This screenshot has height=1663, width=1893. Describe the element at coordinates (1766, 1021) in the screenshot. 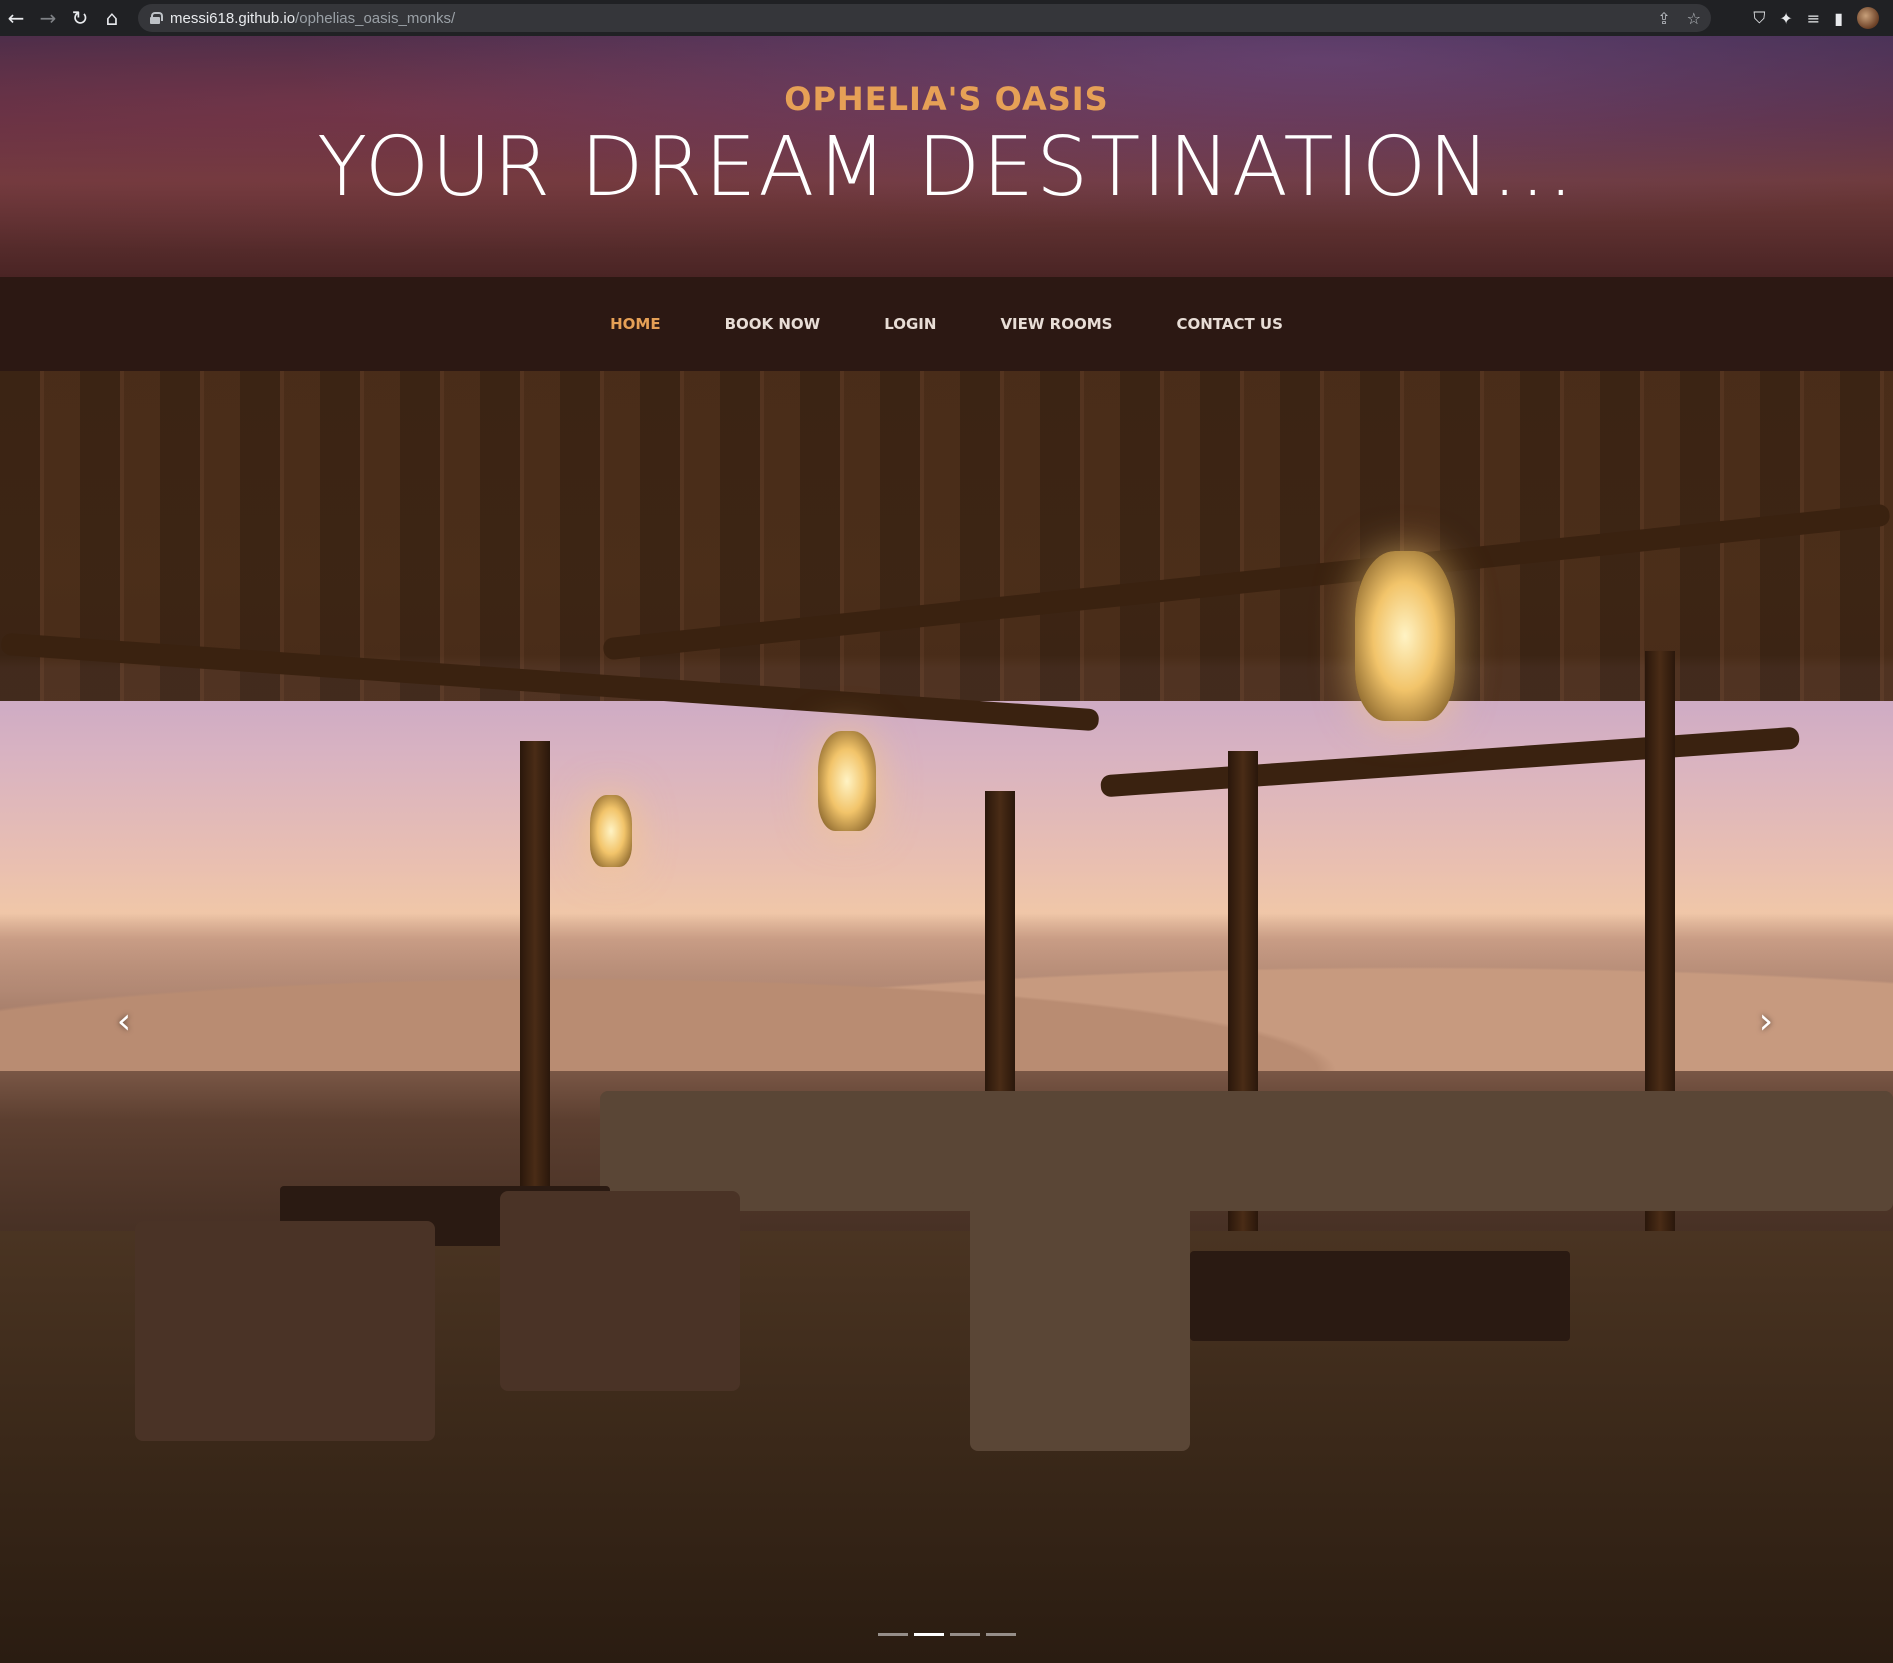

I see `carousel-next-chevron-right-icon: ›` at that location.